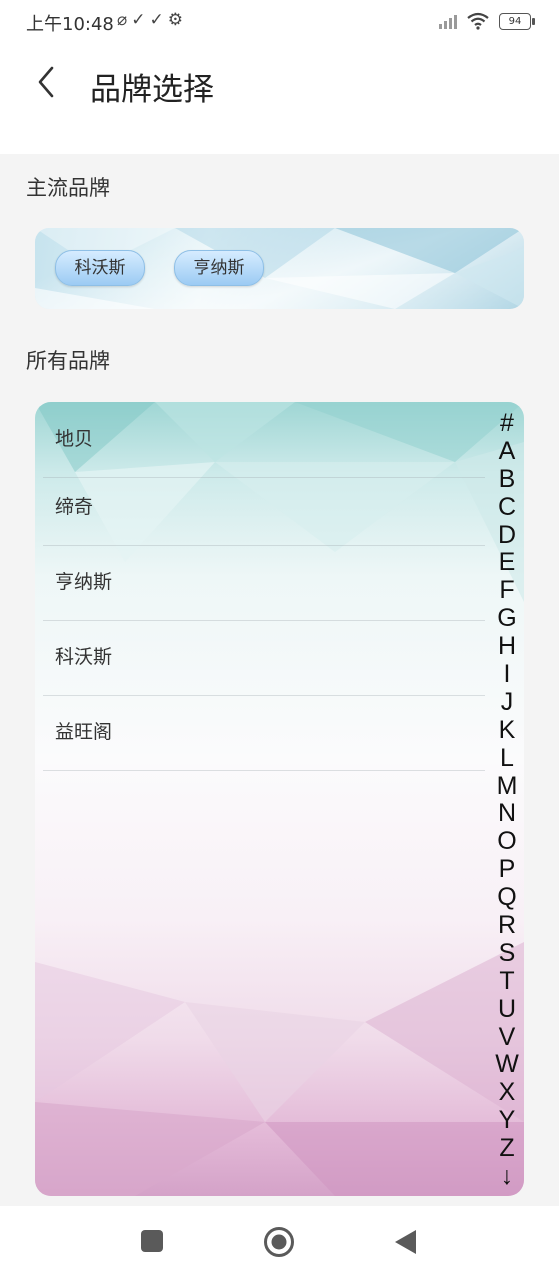  What do you see at coordinates (68, 188) in the screenshot?
I see `main-brands-title: 主流品牌` at bounding box center [68, 188].